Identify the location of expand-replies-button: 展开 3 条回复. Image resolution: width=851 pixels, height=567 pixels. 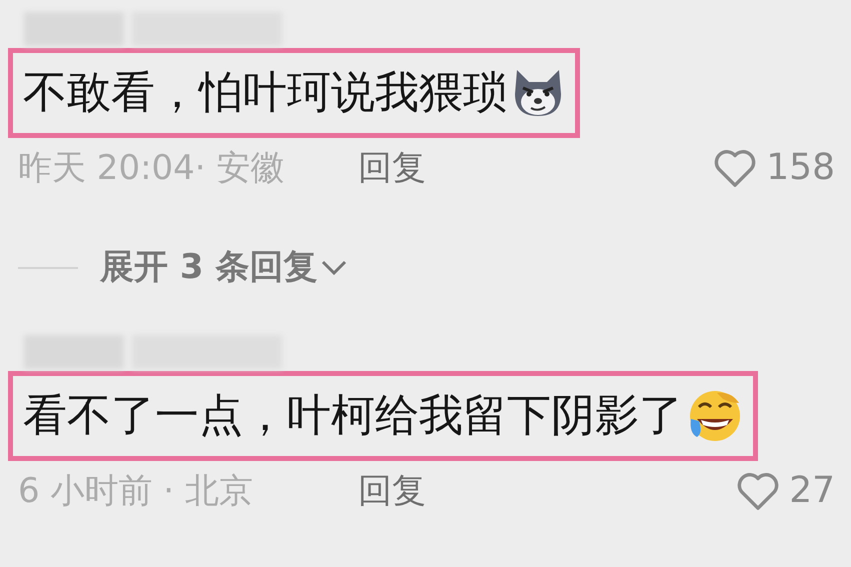
(224, 267).